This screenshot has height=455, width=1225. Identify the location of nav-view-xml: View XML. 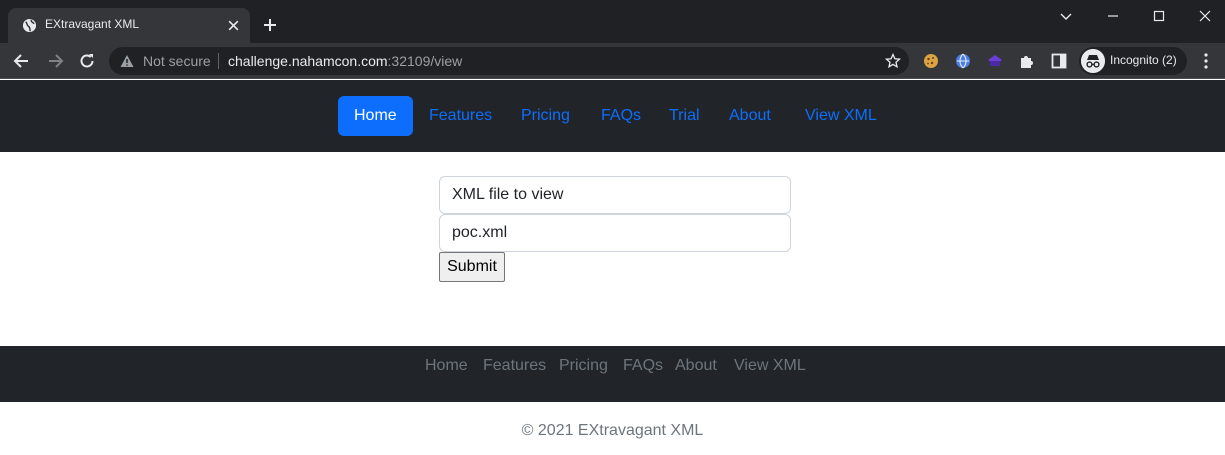
(841, 116).